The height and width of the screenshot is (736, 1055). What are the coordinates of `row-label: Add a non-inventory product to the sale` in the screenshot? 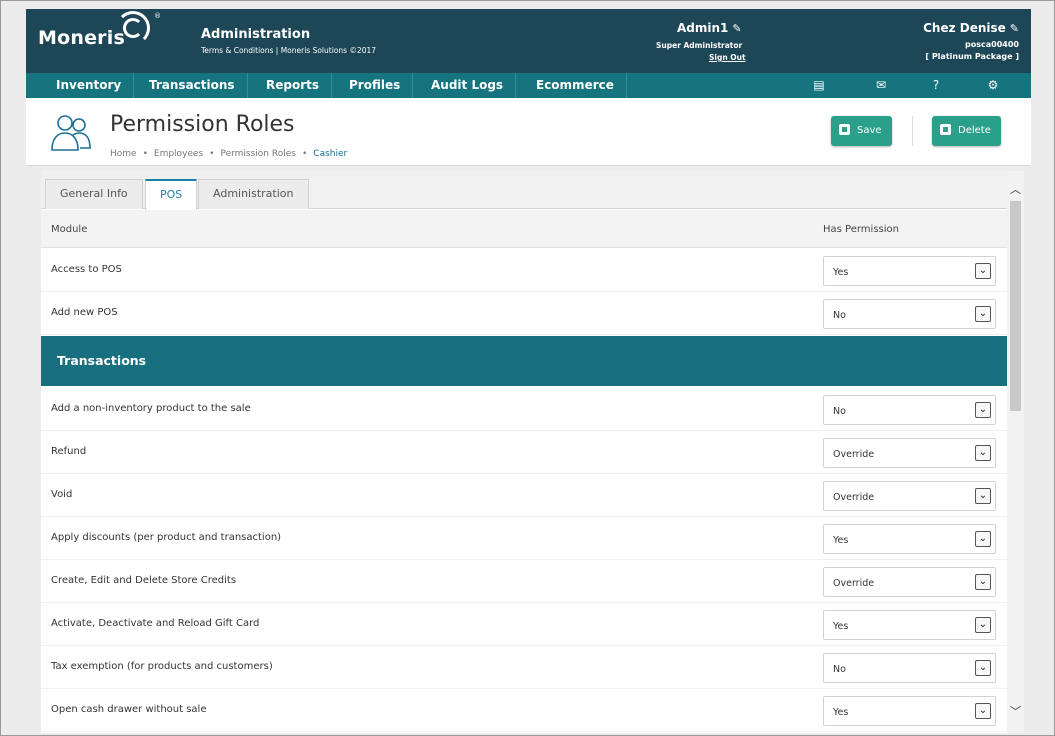 It's located at (151, 408).